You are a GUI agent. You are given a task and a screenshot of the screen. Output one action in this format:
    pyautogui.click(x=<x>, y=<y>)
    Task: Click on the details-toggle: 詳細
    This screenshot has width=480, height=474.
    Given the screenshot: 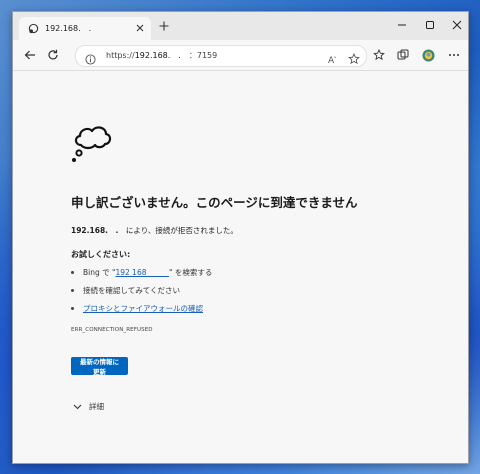 What is the action you would take?
    pyautogui.click(x=88, y=406)
    